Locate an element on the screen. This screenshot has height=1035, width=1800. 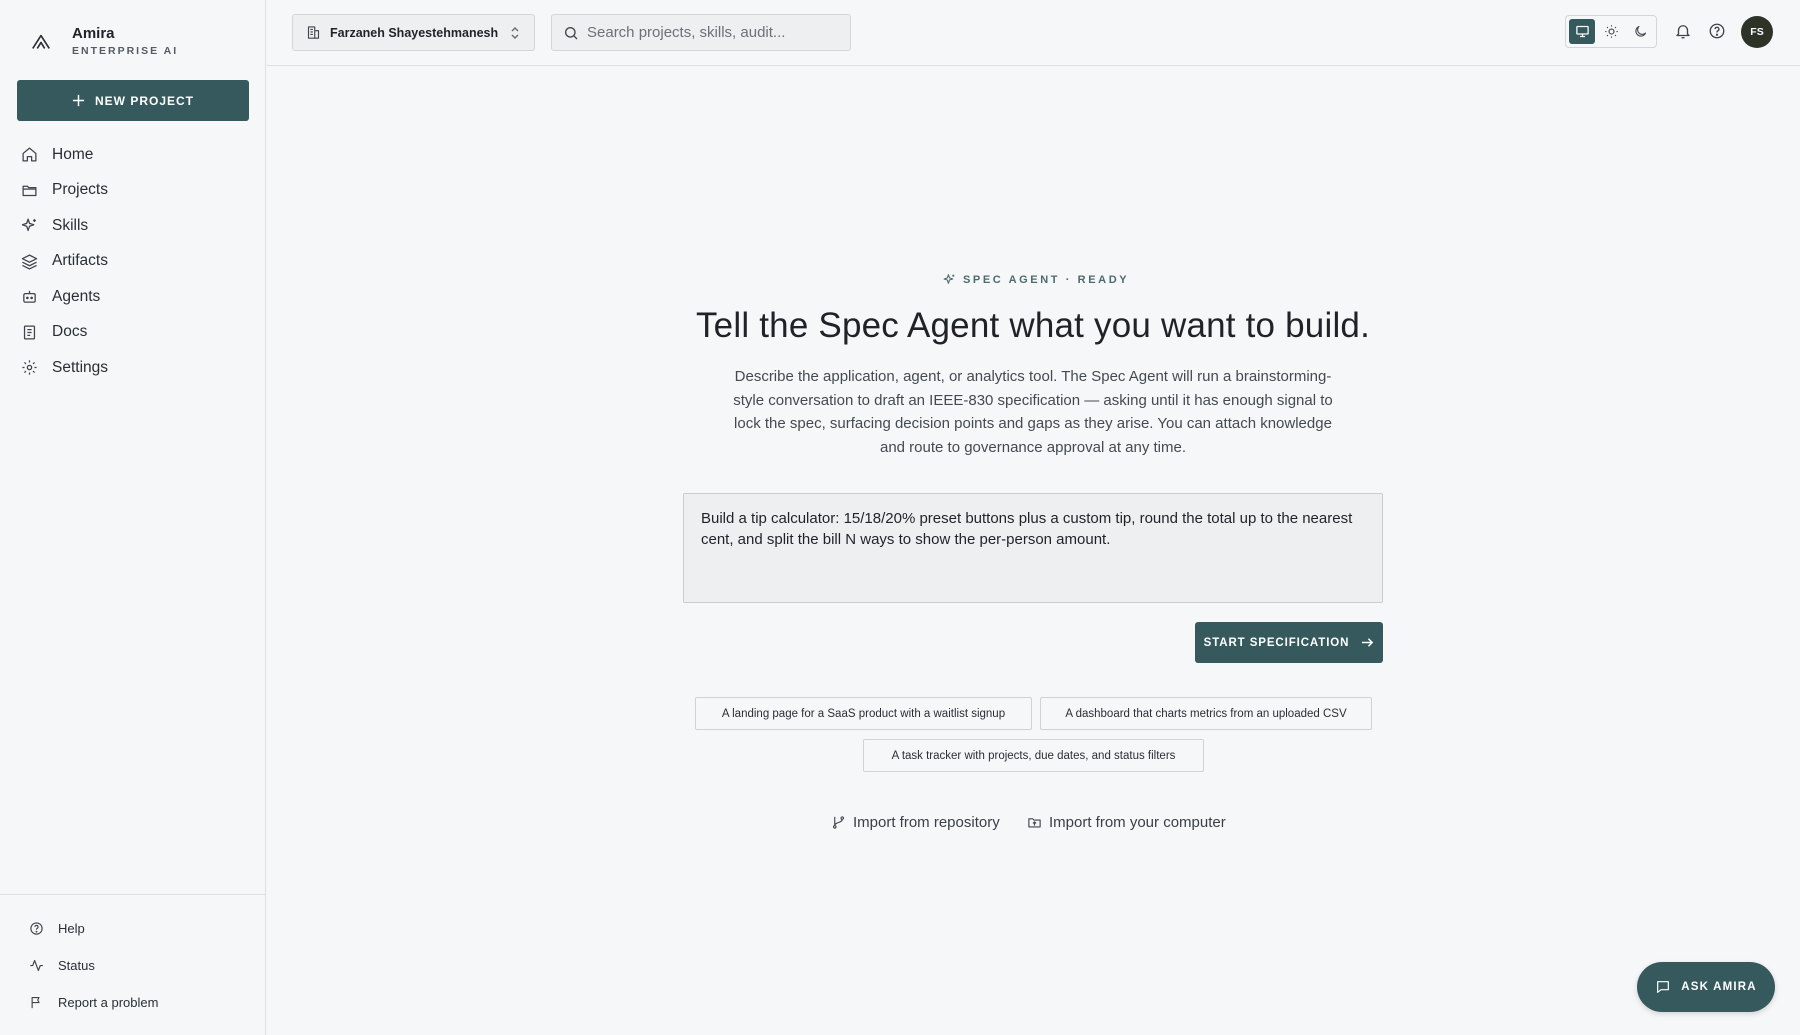
workspace-selector: Farzaneh Shayestehmanesh is located at coordinates (413, 32).